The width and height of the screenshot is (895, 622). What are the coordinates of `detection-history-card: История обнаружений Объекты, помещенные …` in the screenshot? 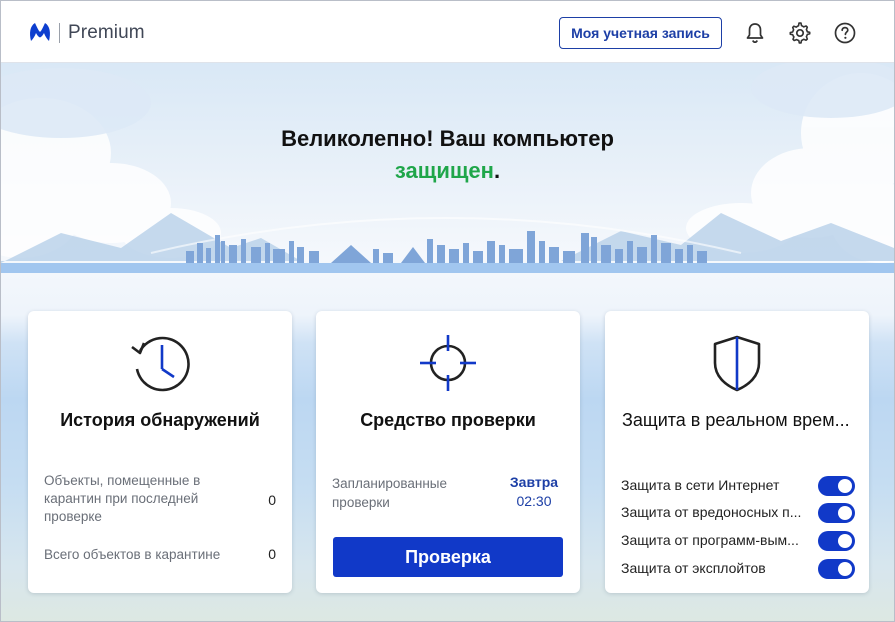 It's located at (160, 452).